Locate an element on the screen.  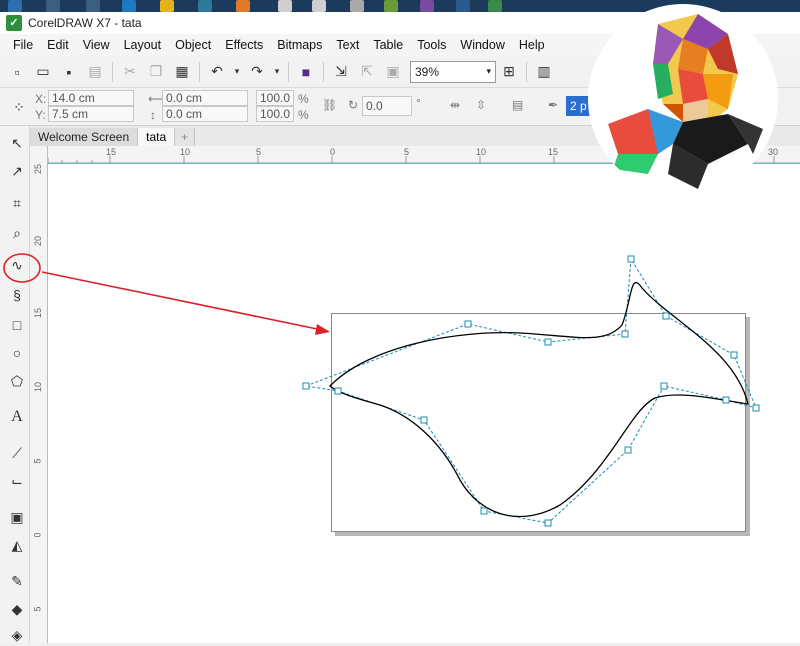
outline-width-field: 2 p is located at coordinates (578, 106).